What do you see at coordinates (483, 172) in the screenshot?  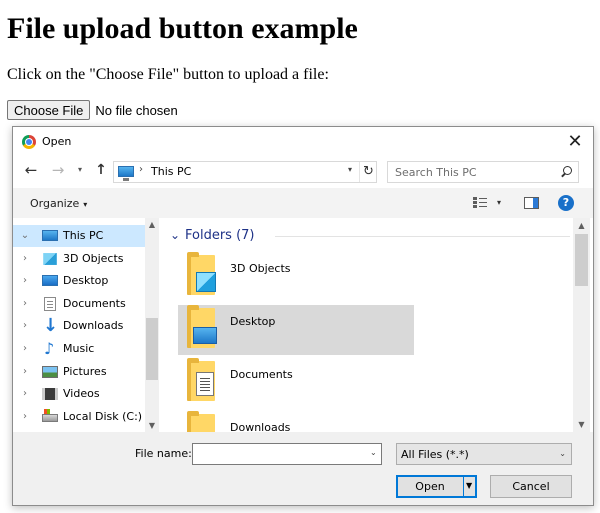 I see `search-input: Search This PC` at bounding box center [483, 172].